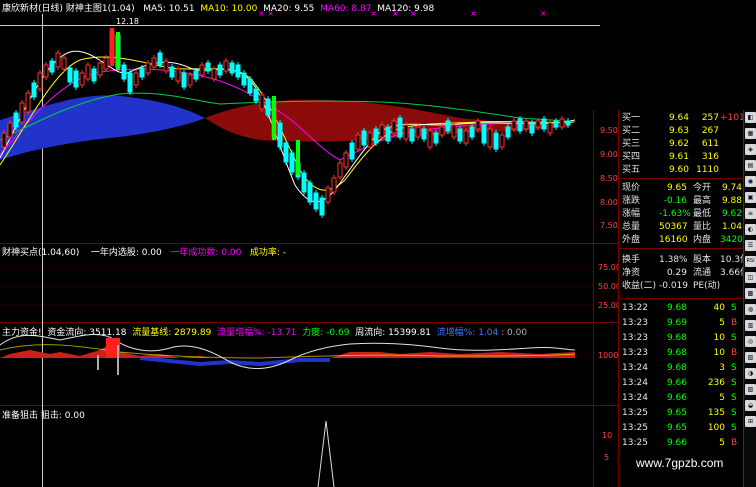  I want to click on tick-price: 9.68, so click(676, 368).